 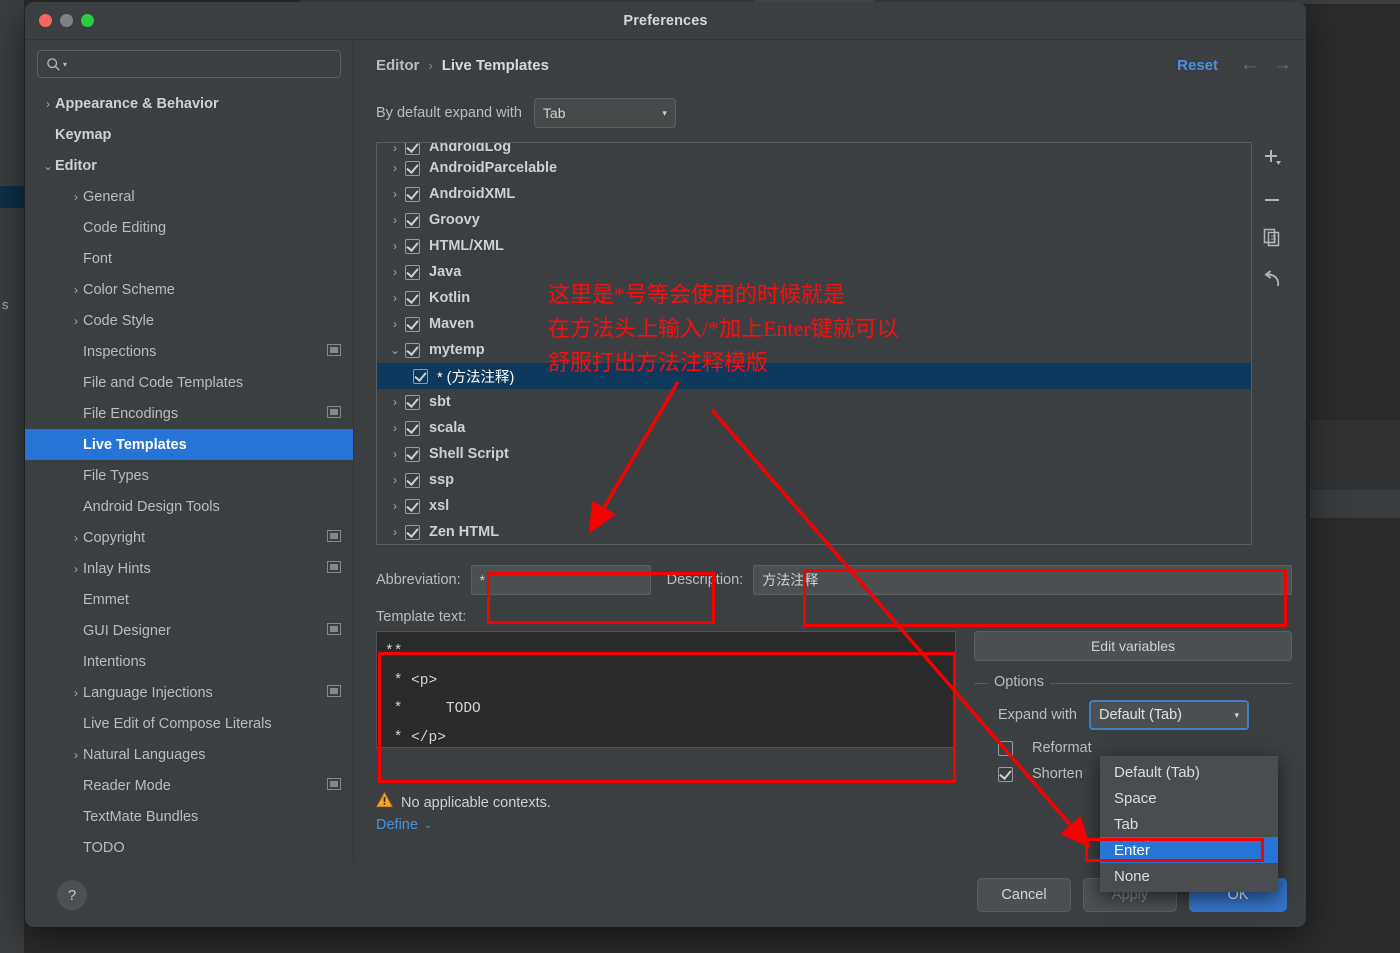 What do you see at coordinates (189, 754) in the screenshot?
I see `sidebar-item-natural-languages: › Natural Languages` at bounding box center [189, 754].